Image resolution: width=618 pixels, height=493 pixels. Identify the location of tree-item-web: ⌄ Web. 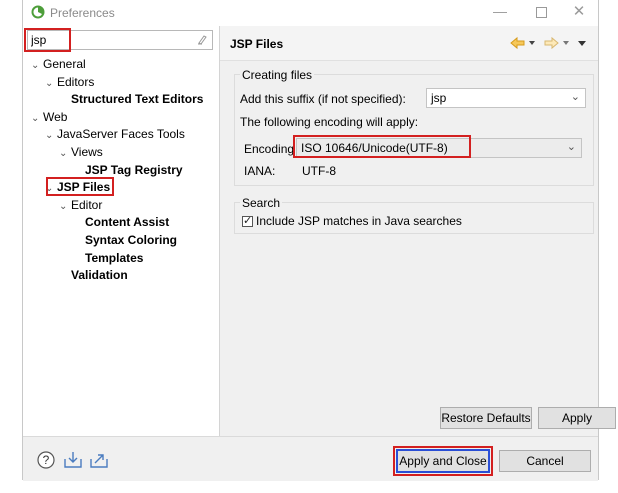
(49, 117).